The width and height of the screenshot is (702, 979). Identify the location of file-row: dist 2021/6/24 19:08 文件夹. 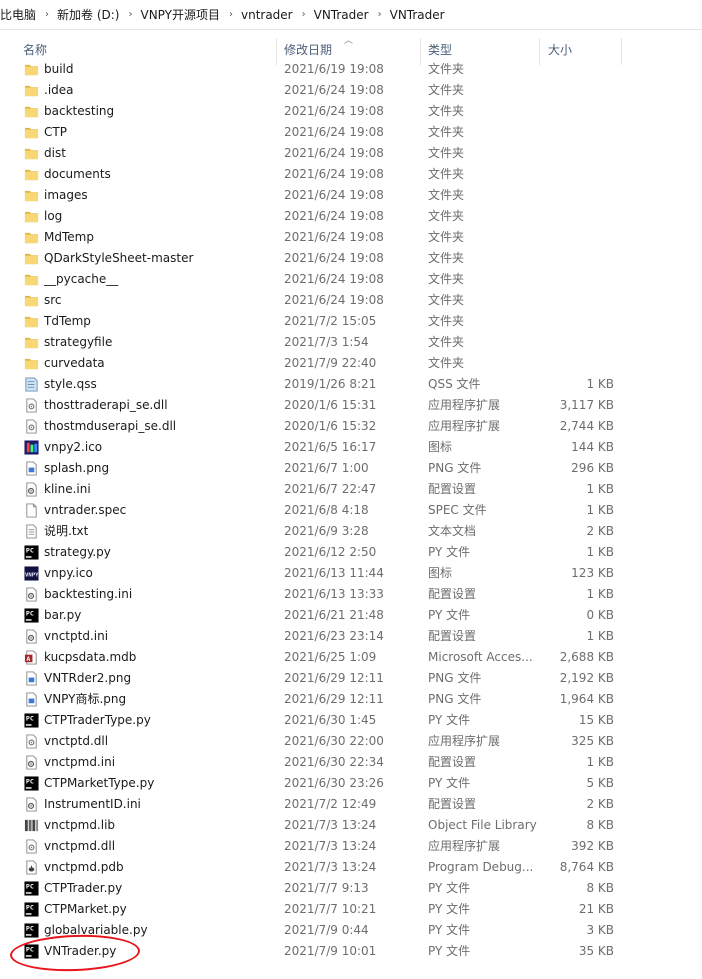
(351, 153).